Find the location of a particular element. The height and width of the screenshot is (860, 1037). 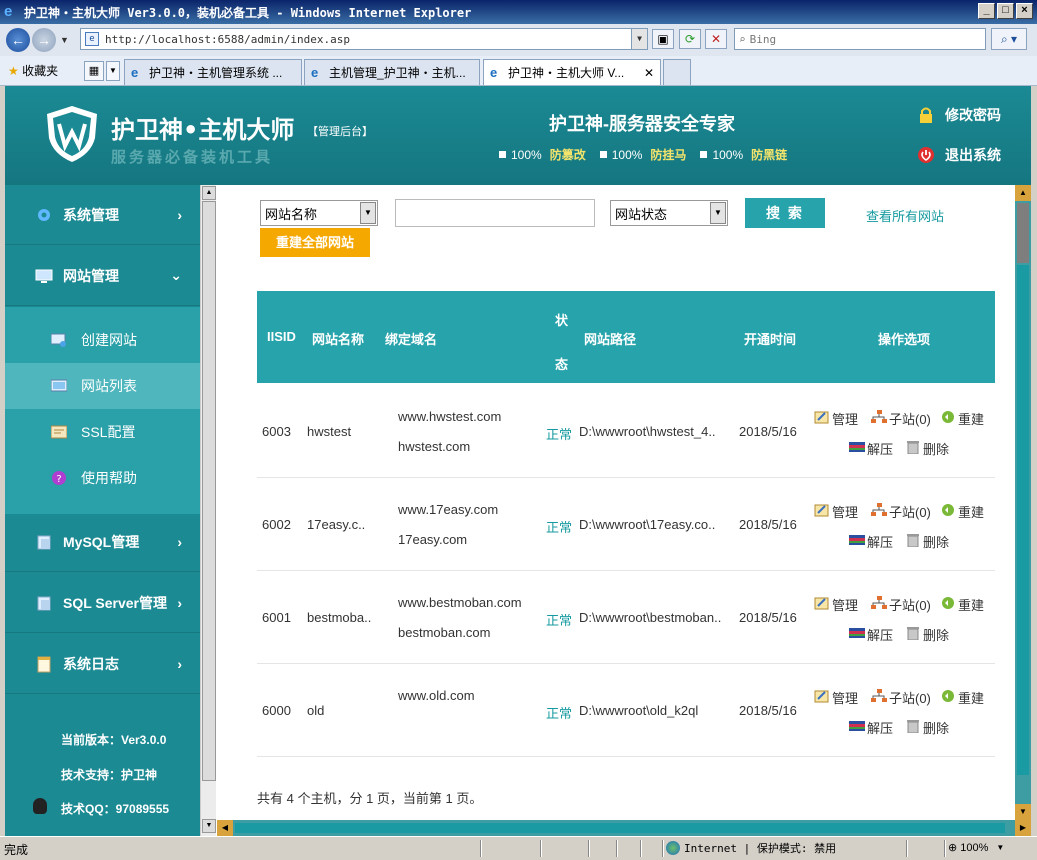

search-icon: ⌕ is located at coordinates (742, 39).